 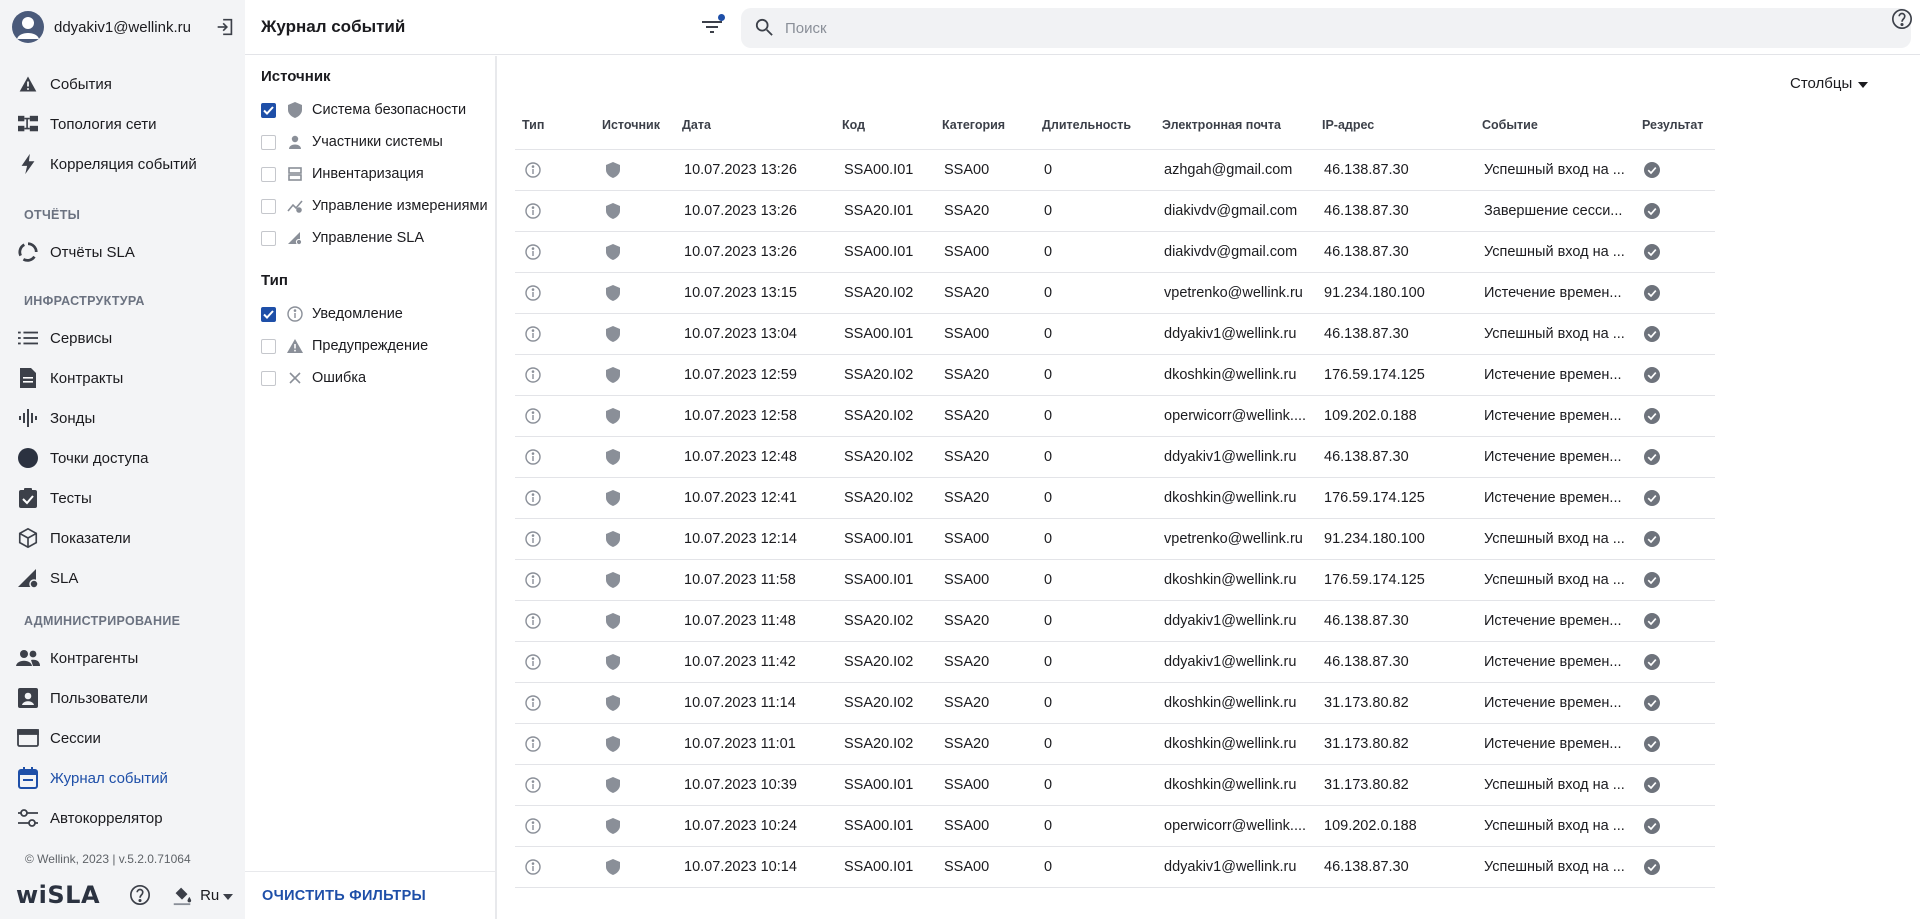 What do you see at coordinates (853, 125) in the screenshot?
I see `column-header-code: Код` at bounding box center [853, 125].